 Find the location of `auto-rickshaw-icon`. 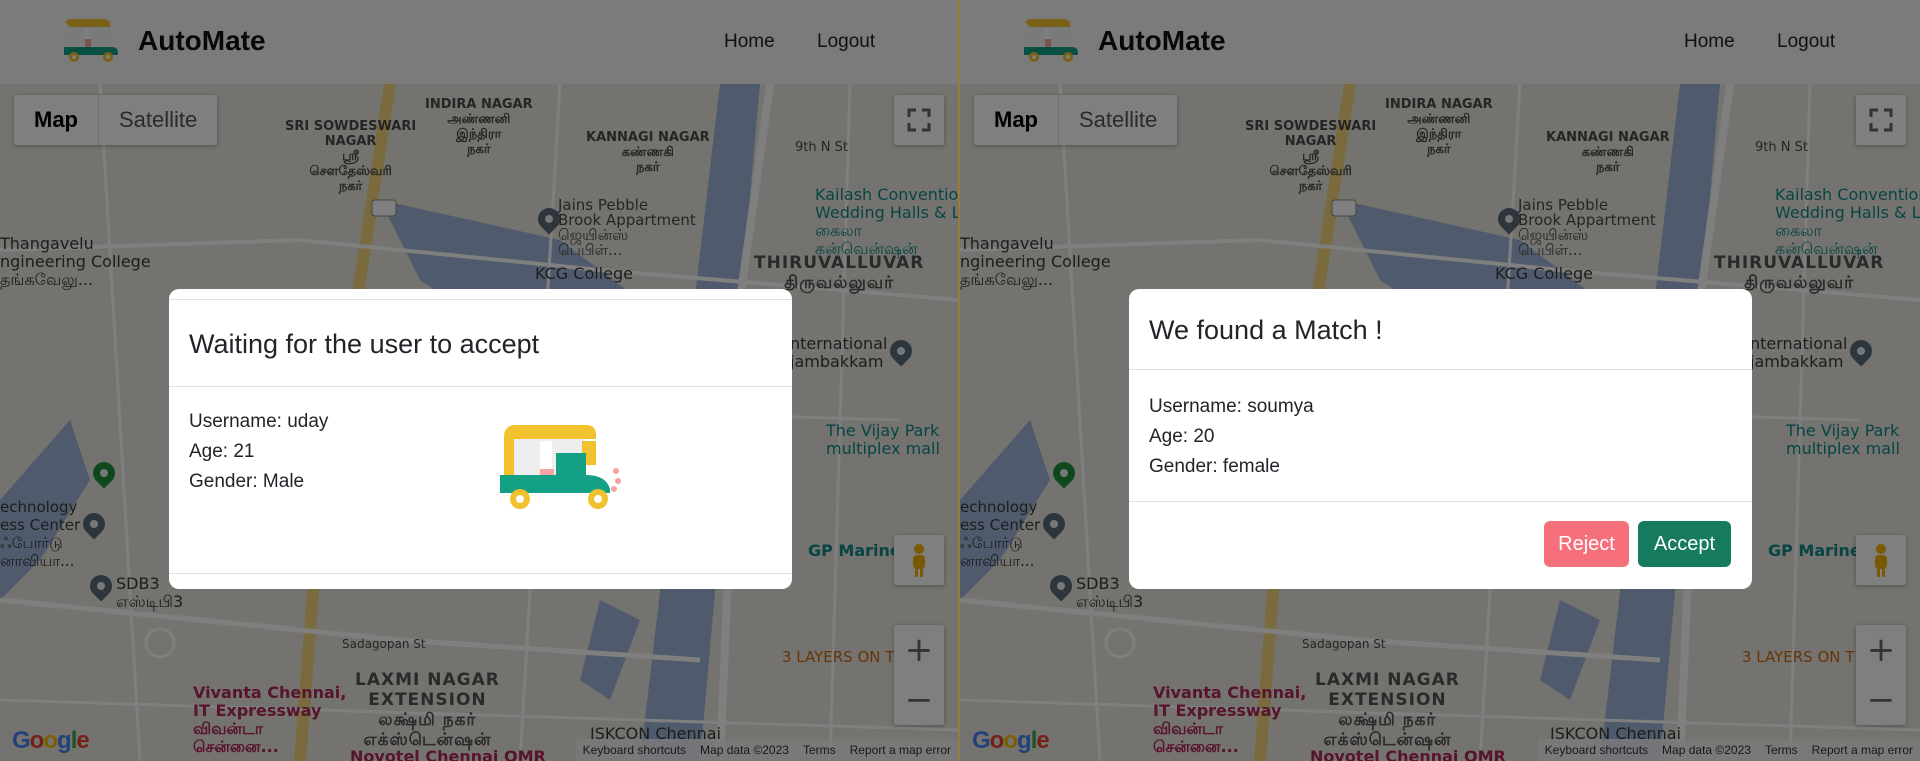

auto-rickshaw-icon is located at coordinates (560, 467).